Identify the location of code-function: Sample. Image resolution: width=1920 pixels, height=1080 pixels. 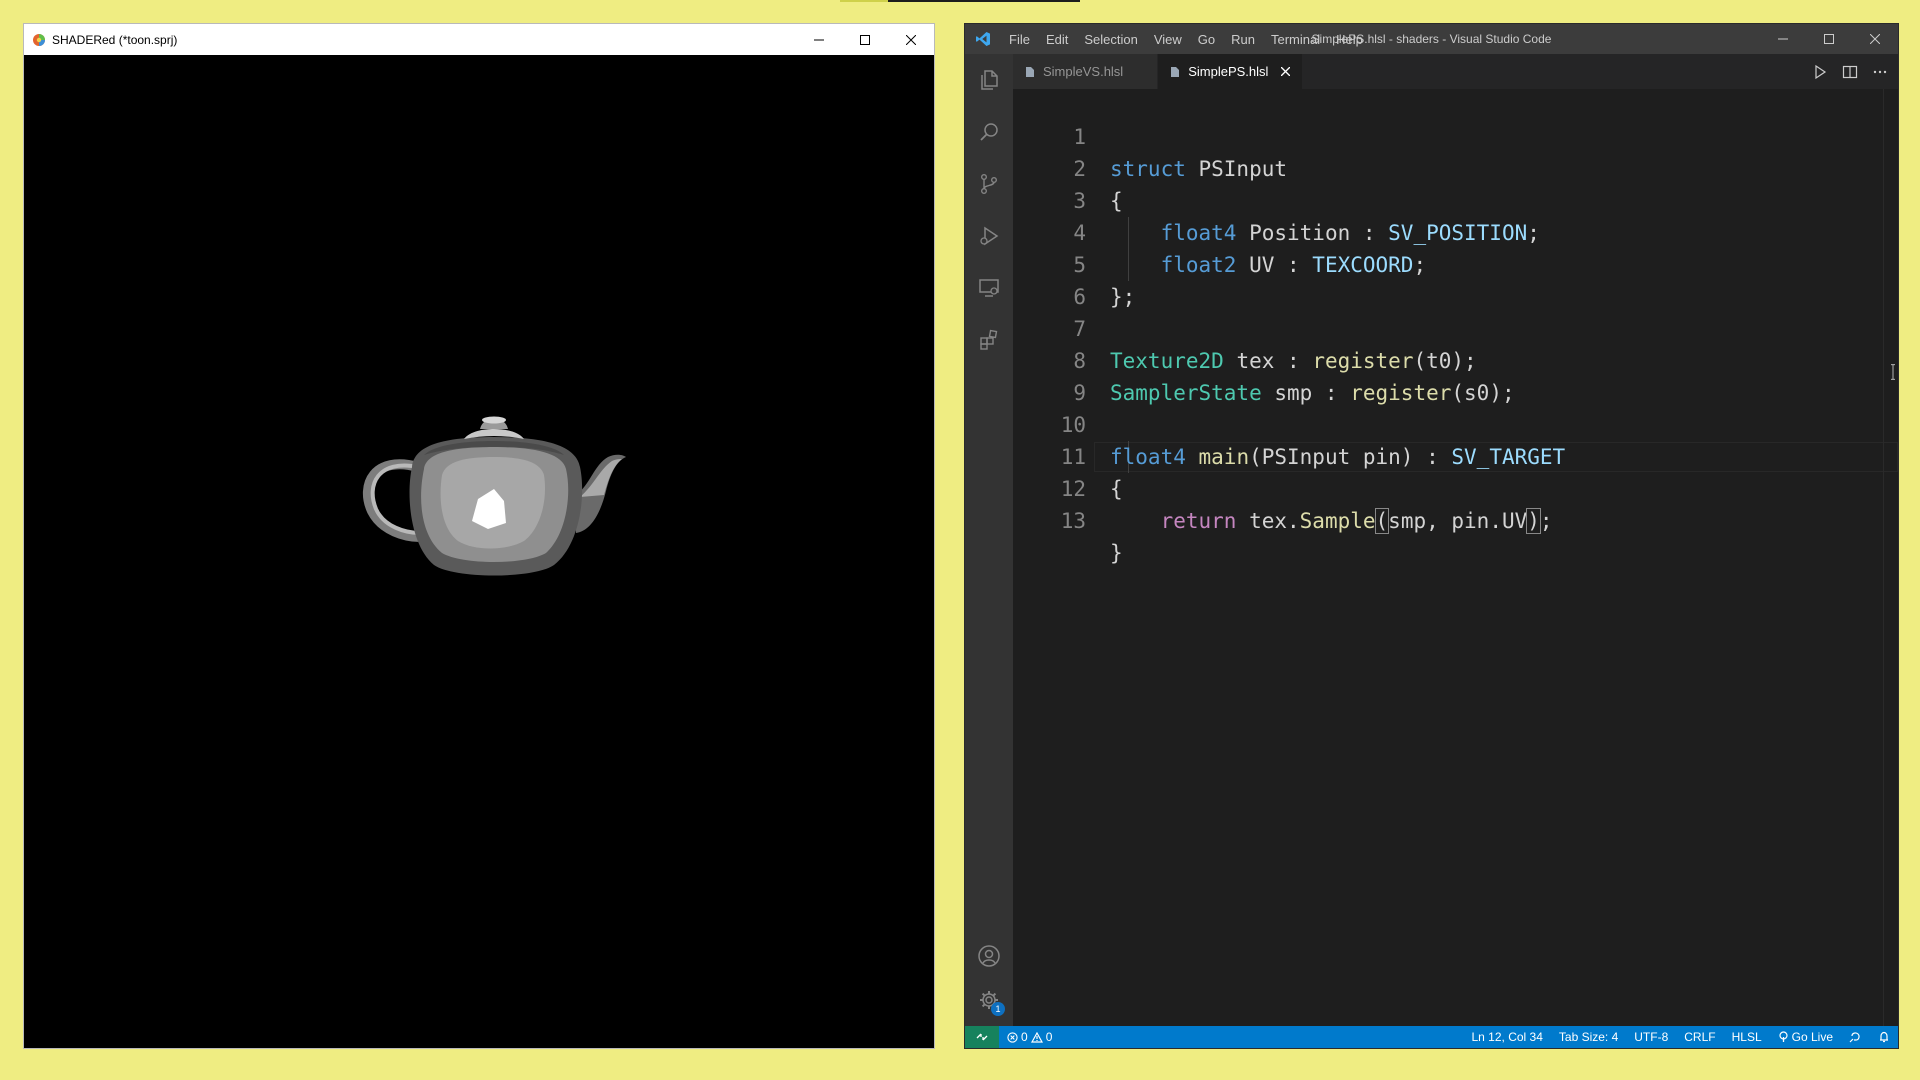
(1337, 521).